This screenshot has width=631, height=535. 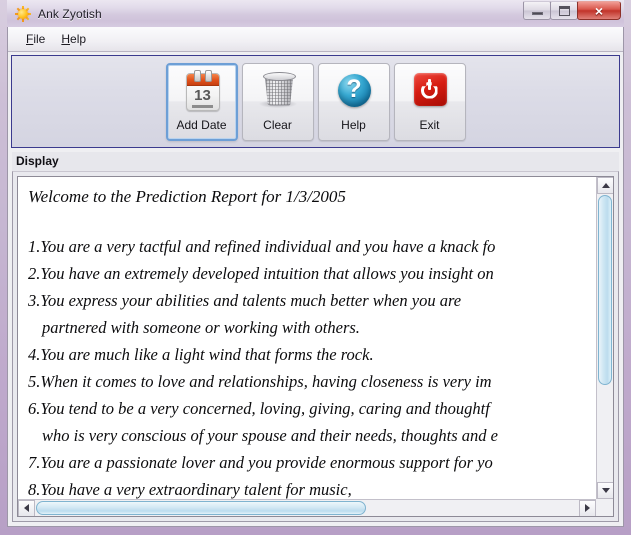 I want to click on scroll-left-button, so click(x=26, y=507).